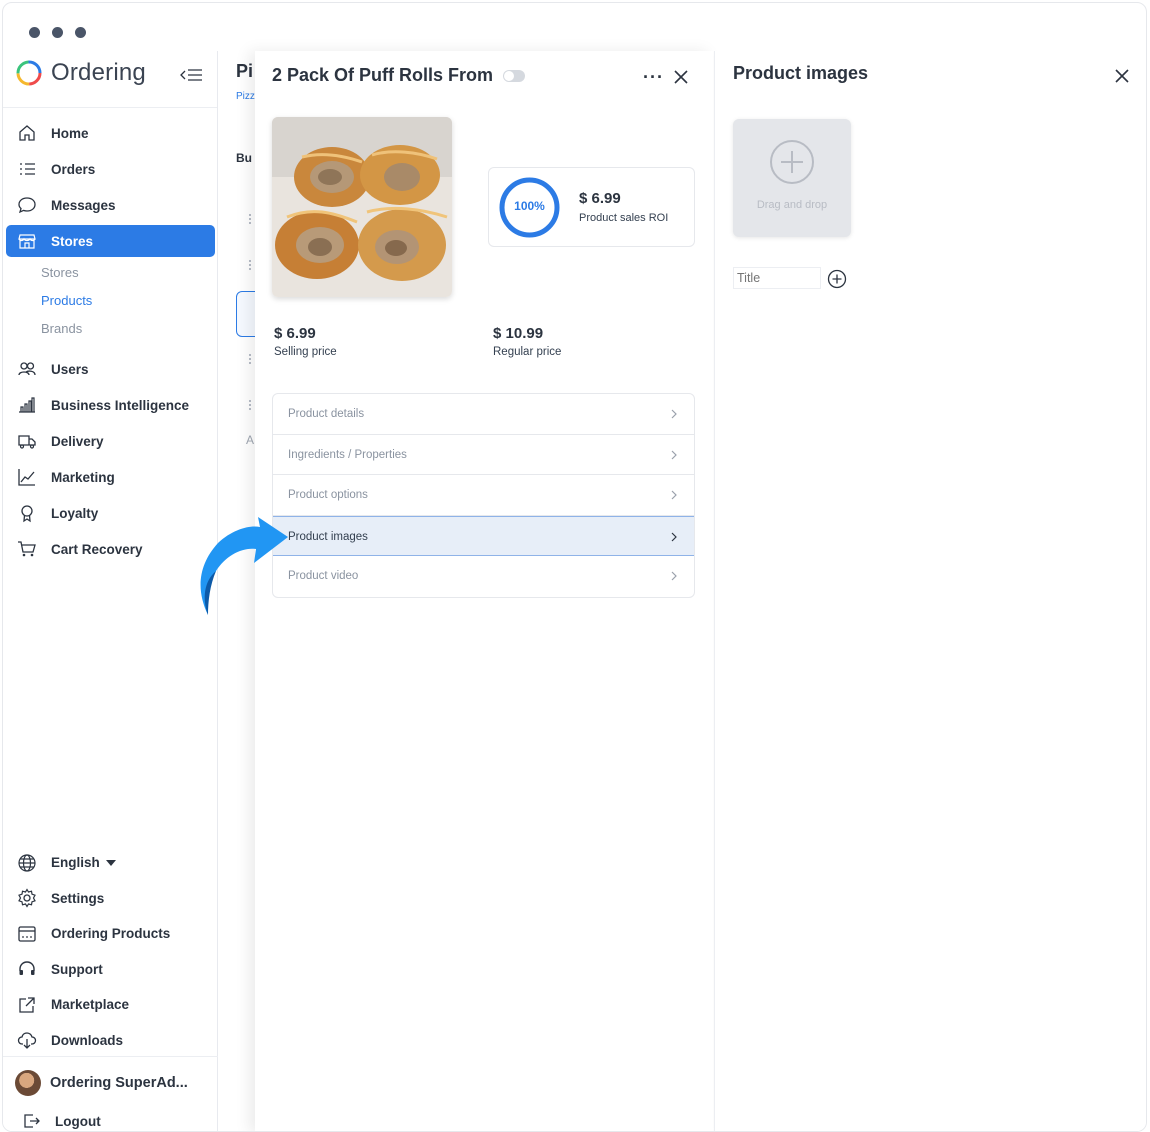 This screenshot has width=1150, height=1132. Describe the element at coordinates (27, 514) in the screenshot. I see `medal-icon` at that location.